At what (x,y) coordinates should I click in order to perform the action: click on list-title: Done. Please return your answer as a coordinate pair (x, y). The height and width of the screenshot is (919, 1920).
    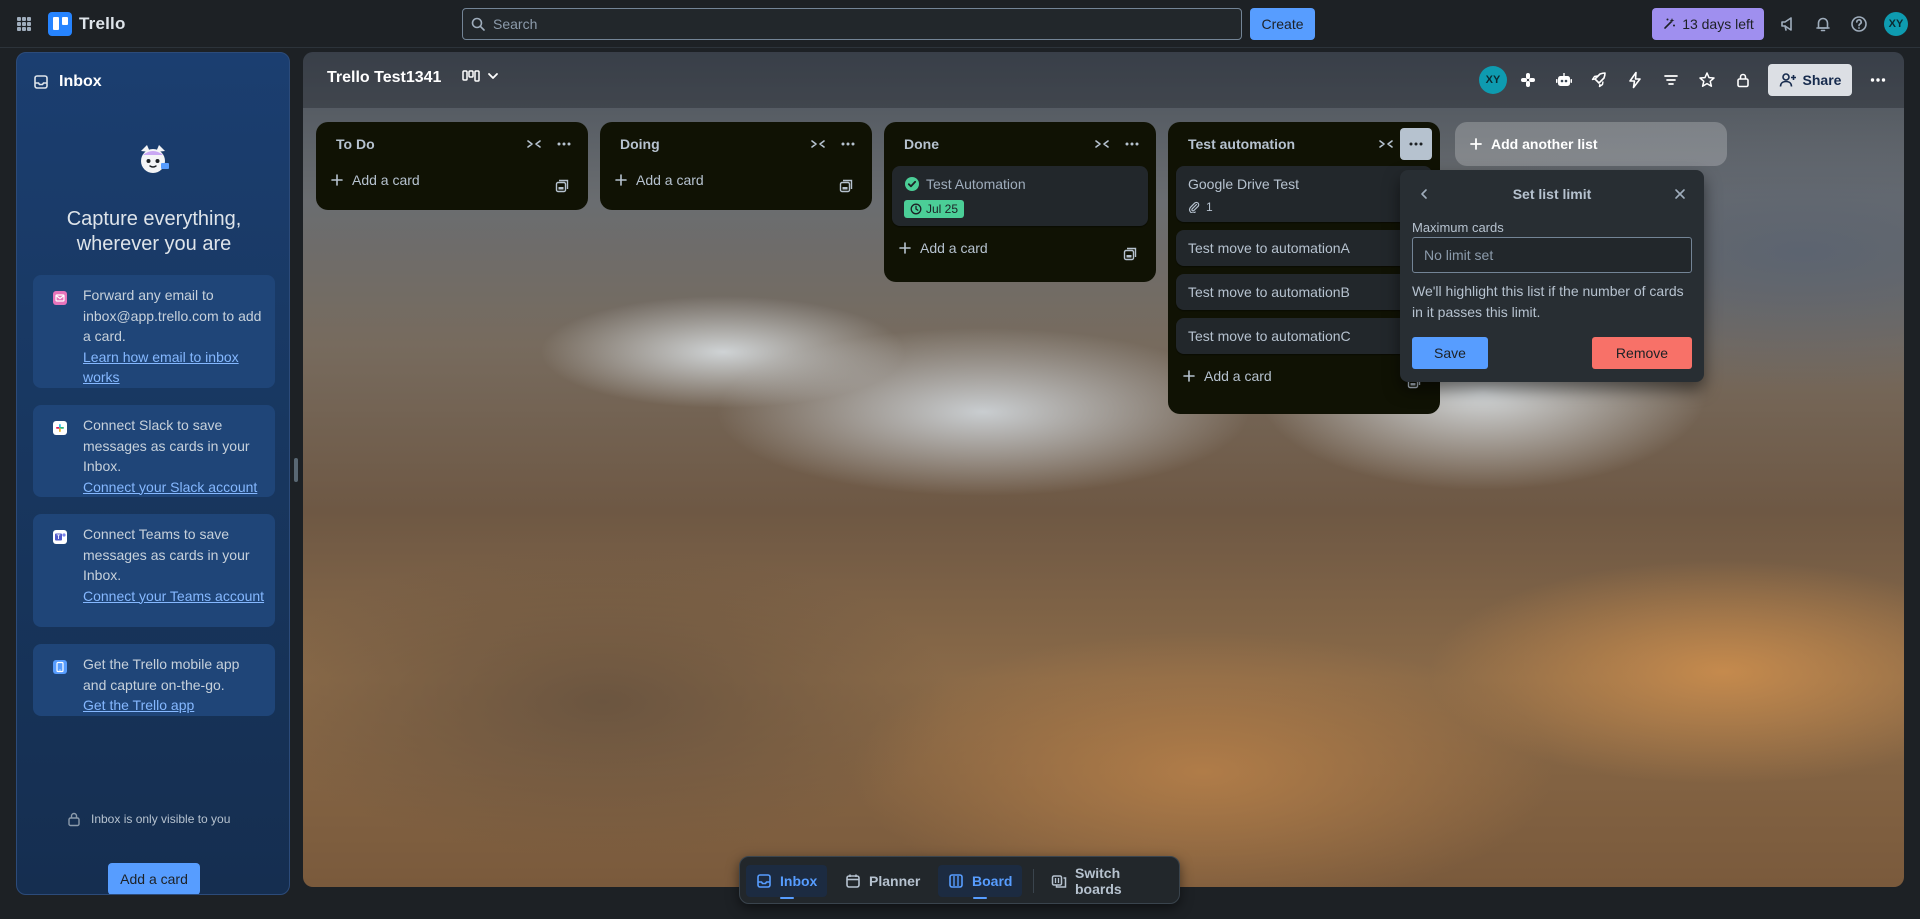
    Looking at the image, I should click on (921, 144).